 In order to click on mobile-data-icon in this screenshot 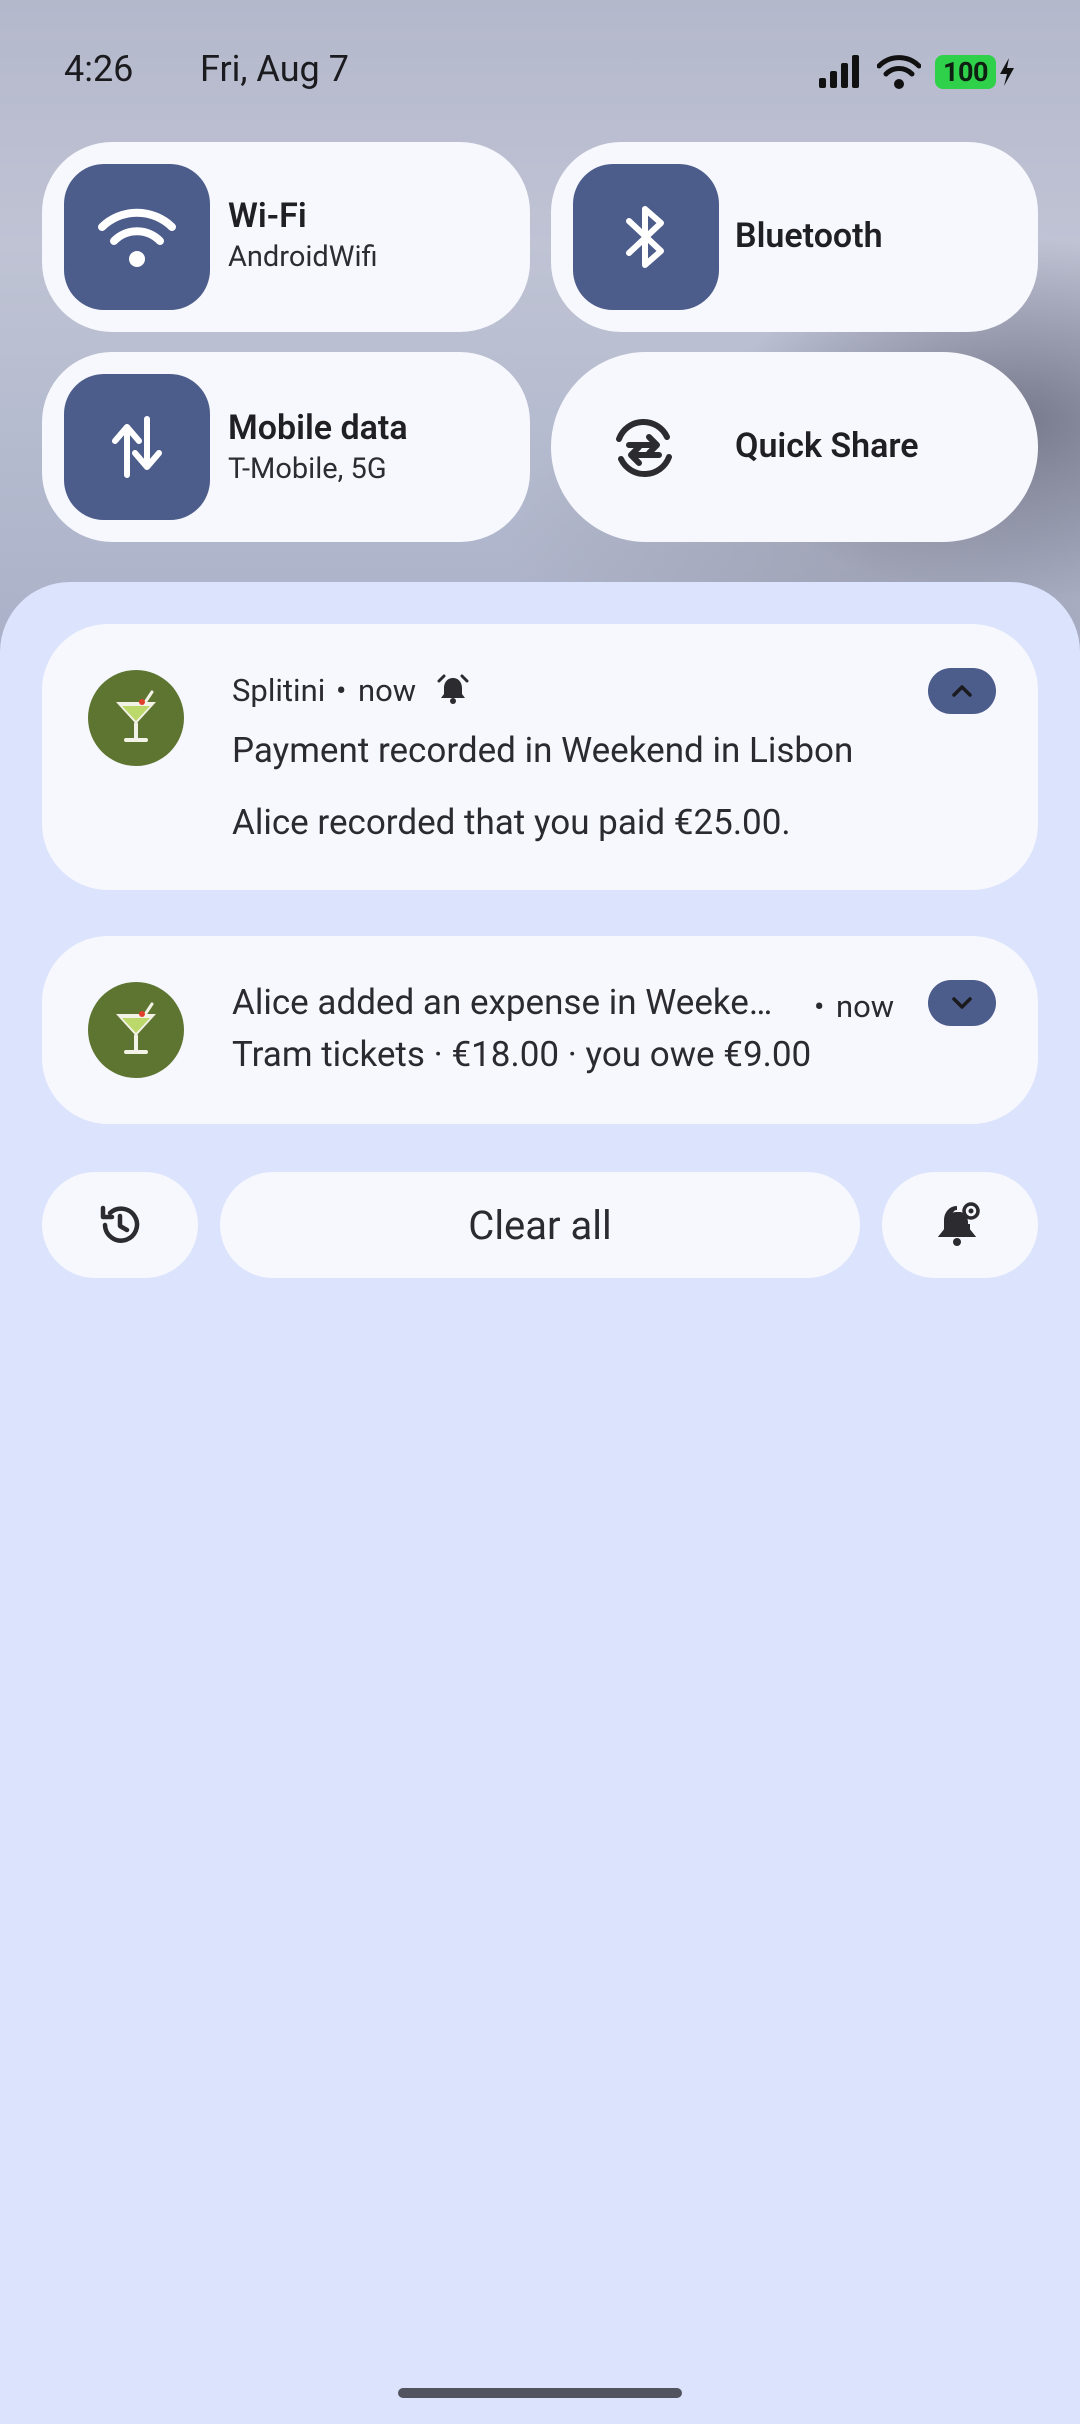, I will do `click(137, 447)`.